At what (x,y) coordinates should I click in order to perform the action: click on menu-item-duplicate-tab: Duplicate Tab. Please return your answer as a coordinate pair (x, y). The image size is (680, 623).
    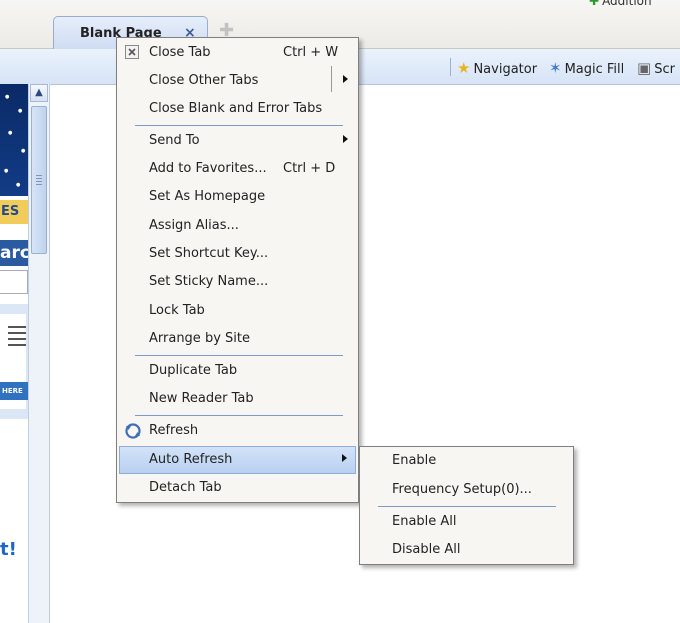
    Looking at the image, I should click on (237, 371).